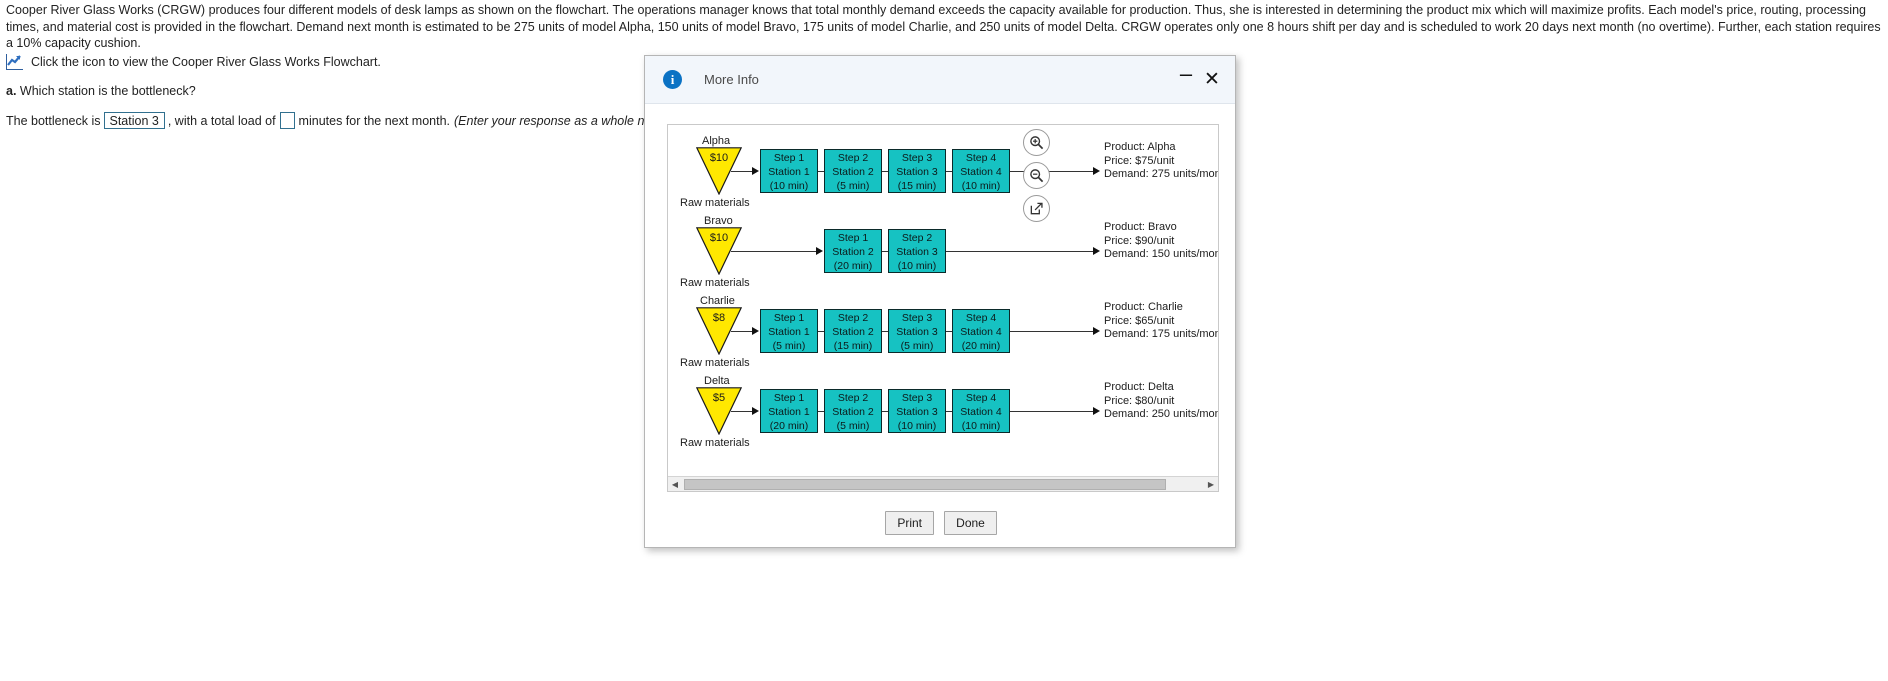 This screenshot has width=1888, height=681. What do you see at coordinates (719, 318) in the screenshot?
I see `material-cost: $8` at bounding box center [719, 318].